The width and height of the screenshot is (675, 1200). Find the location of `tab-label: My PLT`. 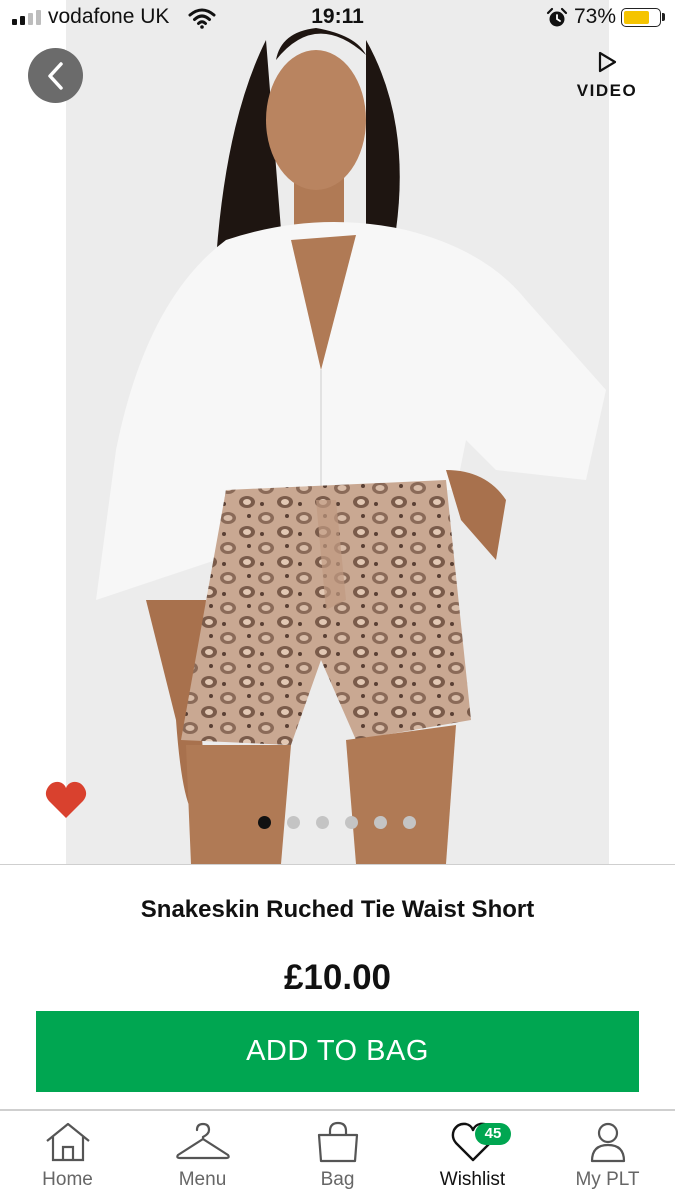

tab-label: My PLT is located at coordinates (607, 1179).